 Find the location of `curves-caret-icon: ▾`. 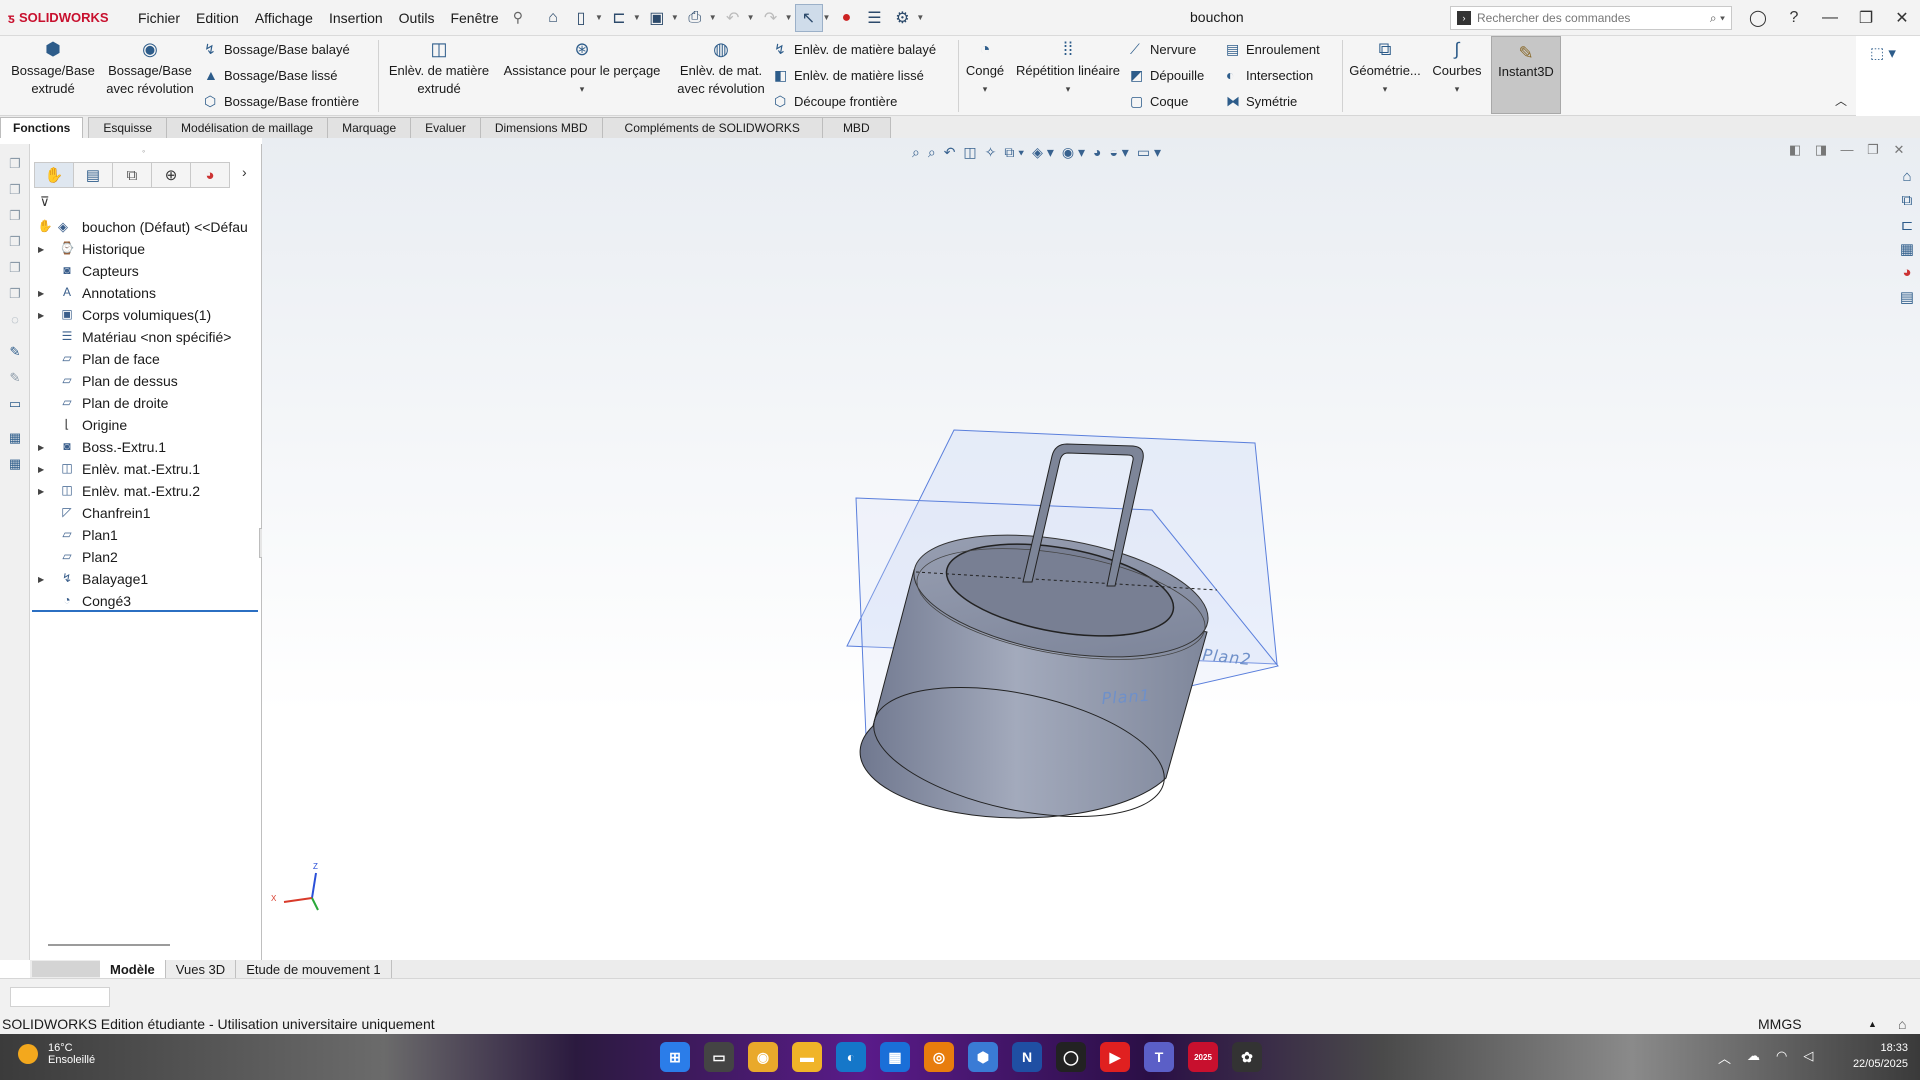

curves-caret-icon: ▾ is located at coordinates (1457, 89).